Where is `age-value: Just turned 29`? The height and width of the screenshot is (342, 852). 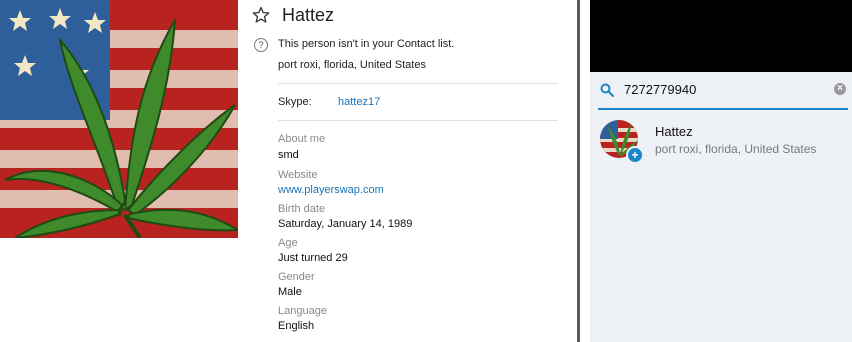 age-value: Just turned 29 is located at coordinates (313, 258).